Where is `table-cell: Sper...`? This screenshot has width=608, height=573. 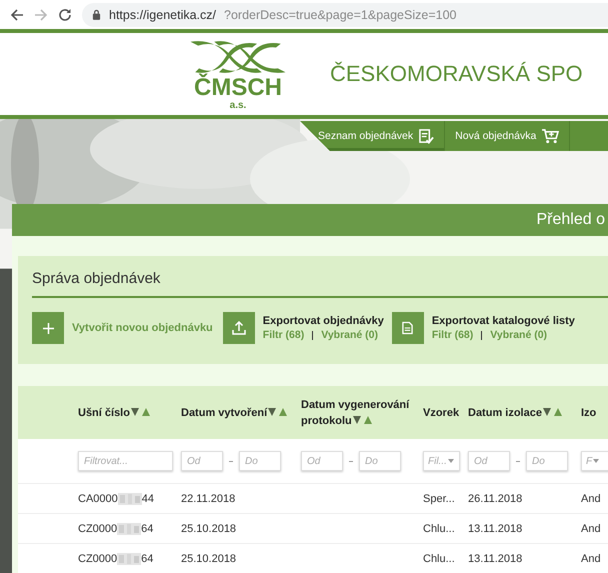 table-cell: Sper... is located at coordinates (439, 498).